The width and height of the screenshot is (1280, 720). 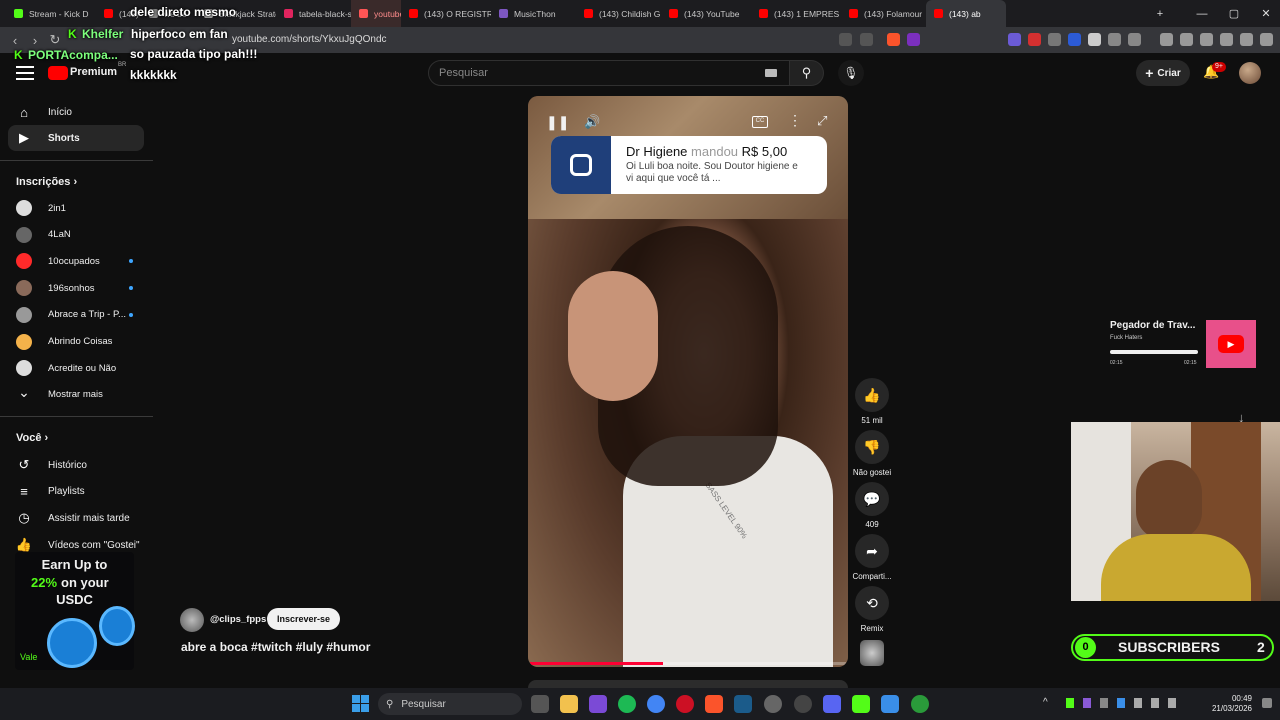 What do you see at coordinates (872, 551) in the screenshot?
I see `share-icon: ➦` at bounding box center [872, 551].